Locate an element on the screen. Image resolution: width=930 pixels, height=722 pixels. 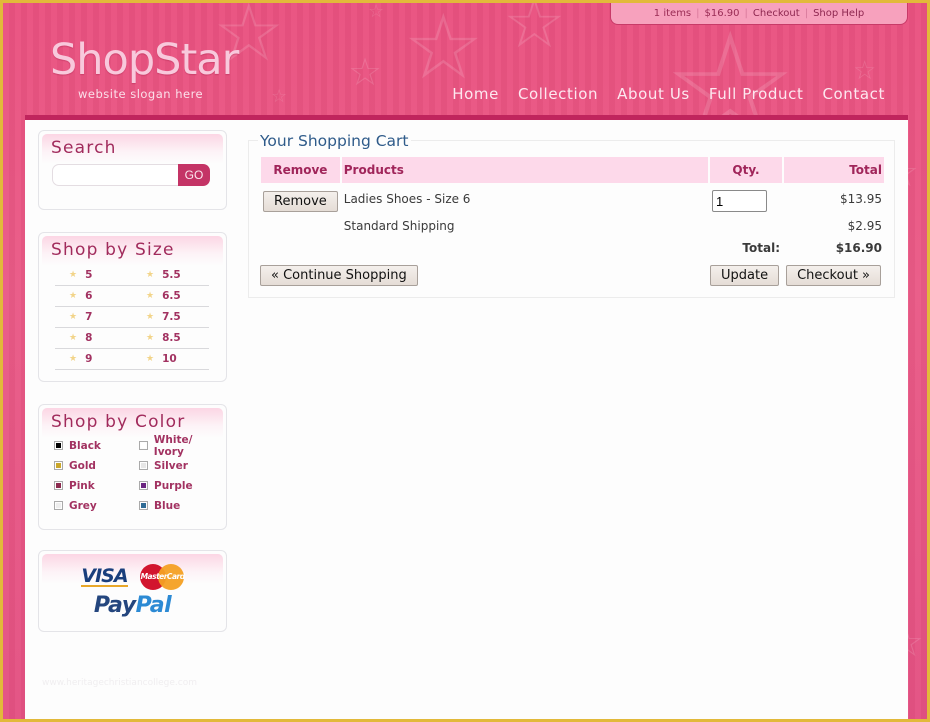
shop-help-link: Shop Help is located at coordinates (838, 13).